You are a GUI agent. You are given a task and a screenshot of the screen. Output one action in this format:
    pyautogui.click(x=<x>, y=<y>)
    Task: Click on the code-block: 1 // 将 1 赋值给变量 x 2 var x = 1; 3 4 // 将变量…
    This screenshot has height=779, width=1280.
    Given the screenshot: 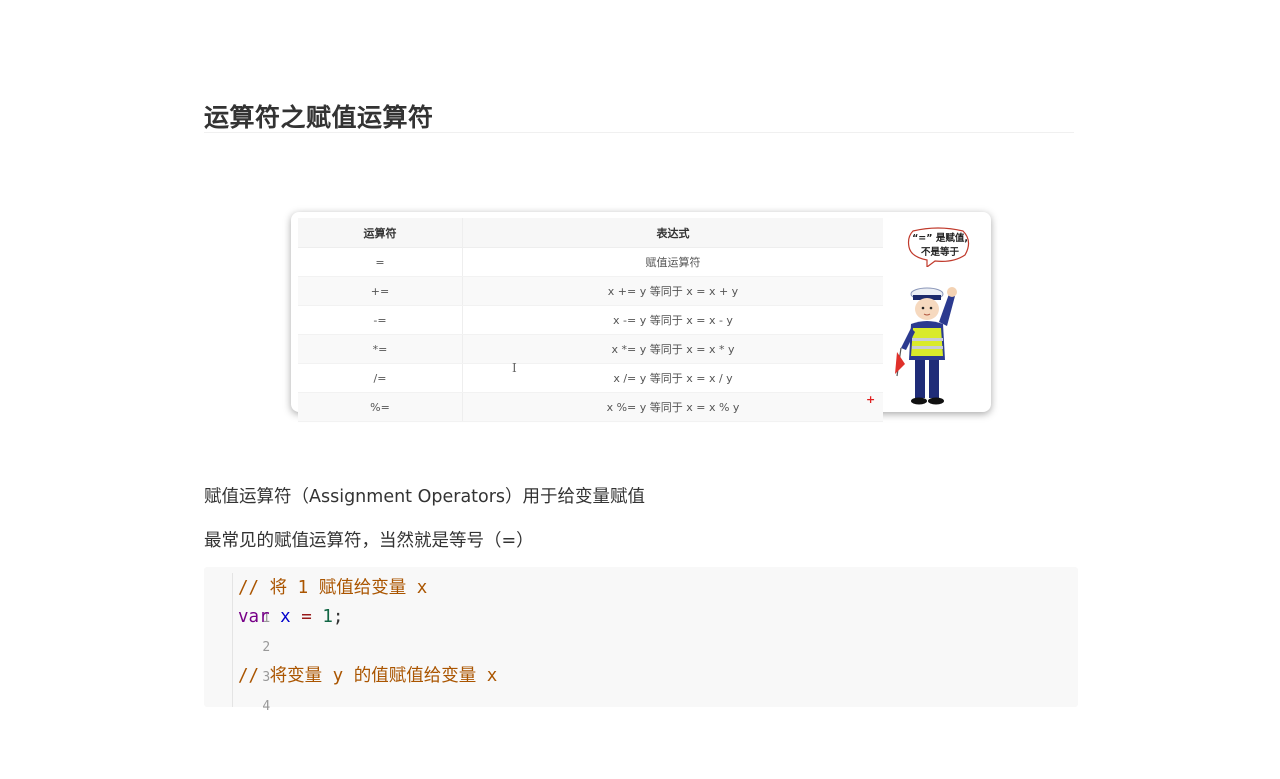 What is the action you would take?
    pyautogui.click(x=641, y=640)
    